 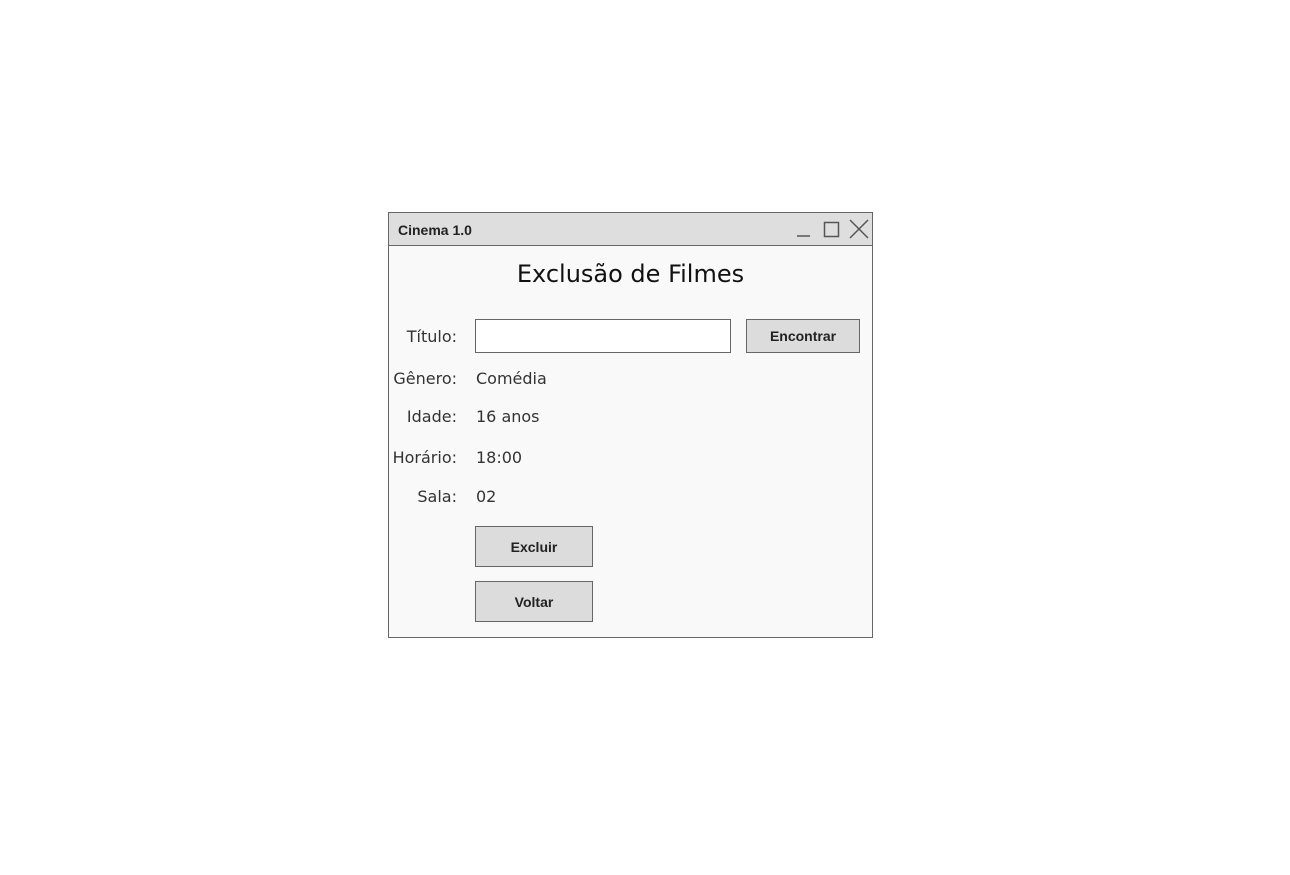 I want to click on room-value: 02, so click(x=486, y=496).